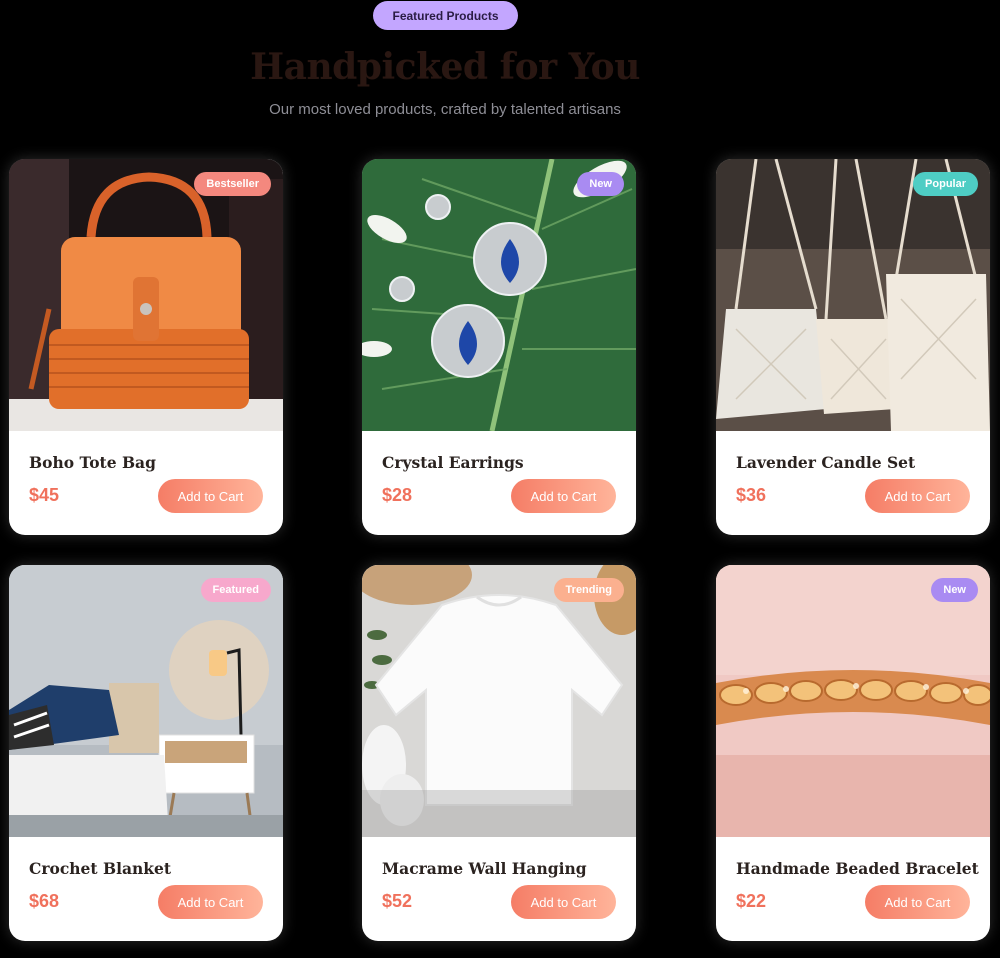 Image resolution: width=1000 pixels, height=958 pixels. What do you see at coordinates (445, 15) in the screenshot?
I see `featured-products-pill: Featured Products` at bounding box center [445, 15].